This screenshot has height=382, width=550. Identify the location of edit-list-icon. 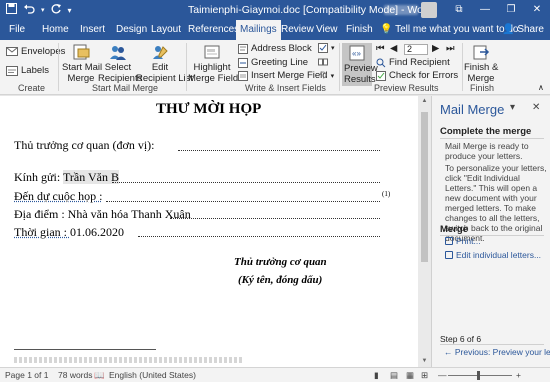
(160, 52).